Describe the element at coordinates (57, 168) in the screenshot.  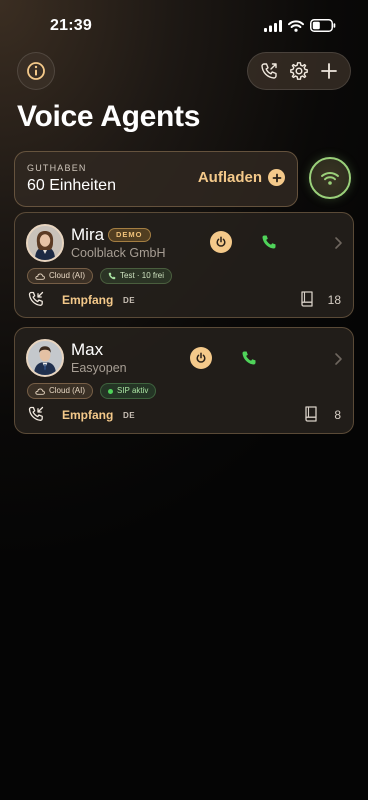
I see `credit-label: GUTHABEN` at that location.